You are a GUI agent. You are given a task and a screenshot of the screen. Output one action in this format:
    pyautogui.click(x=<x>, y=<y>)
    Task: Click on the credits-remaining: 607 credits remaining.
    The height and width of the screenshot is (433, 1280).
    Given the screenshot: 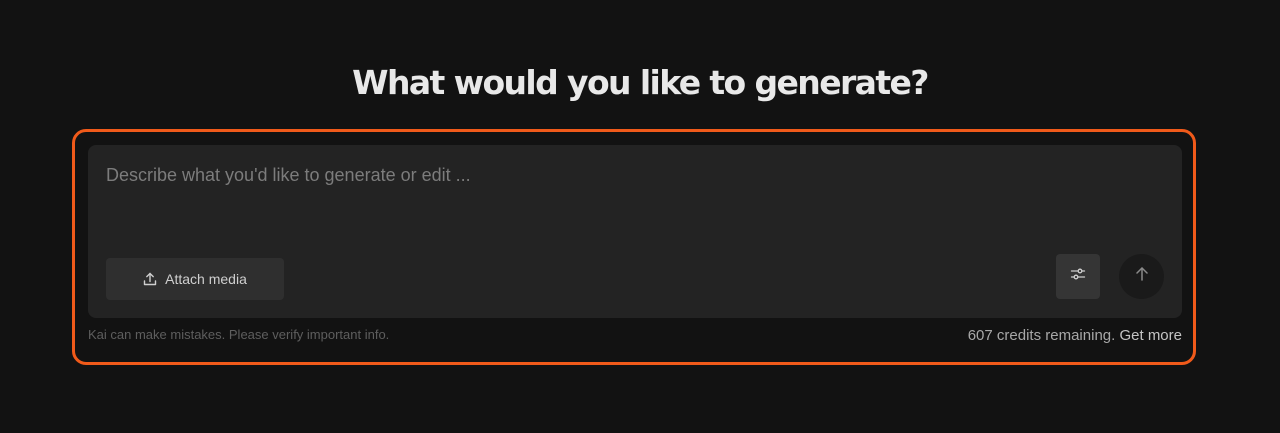 What is the action you would take?
    pyautogui.click(x=1041, y=335)
    